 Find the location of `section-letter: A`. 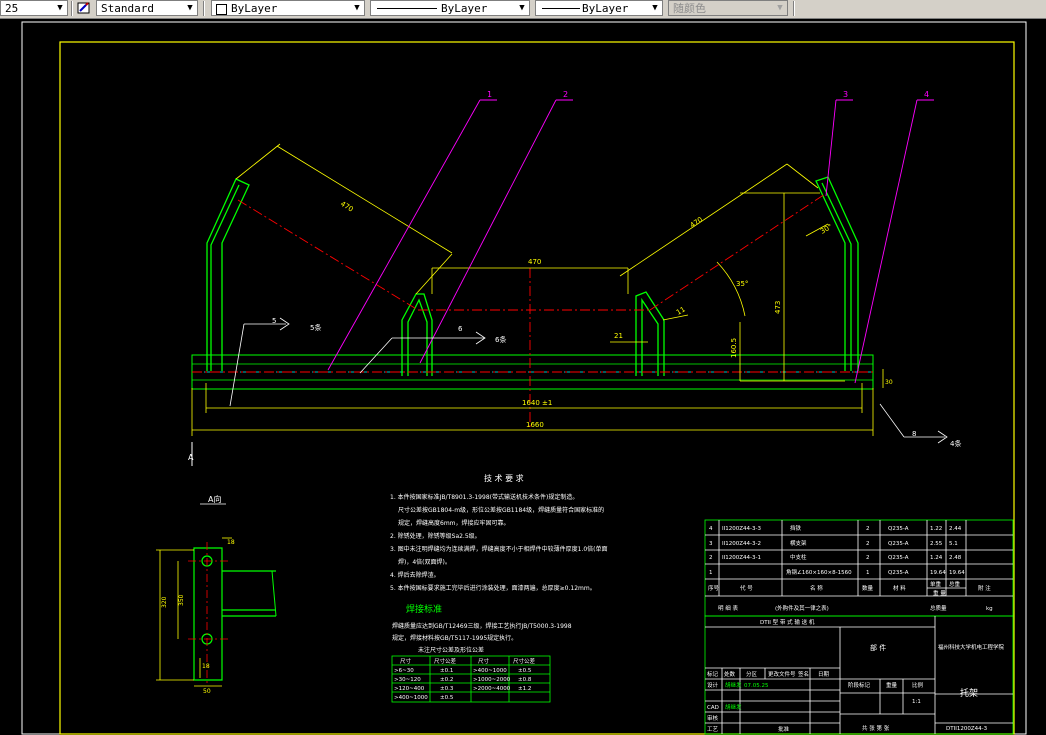

section-letter: A is located at coordinates (191, 457).